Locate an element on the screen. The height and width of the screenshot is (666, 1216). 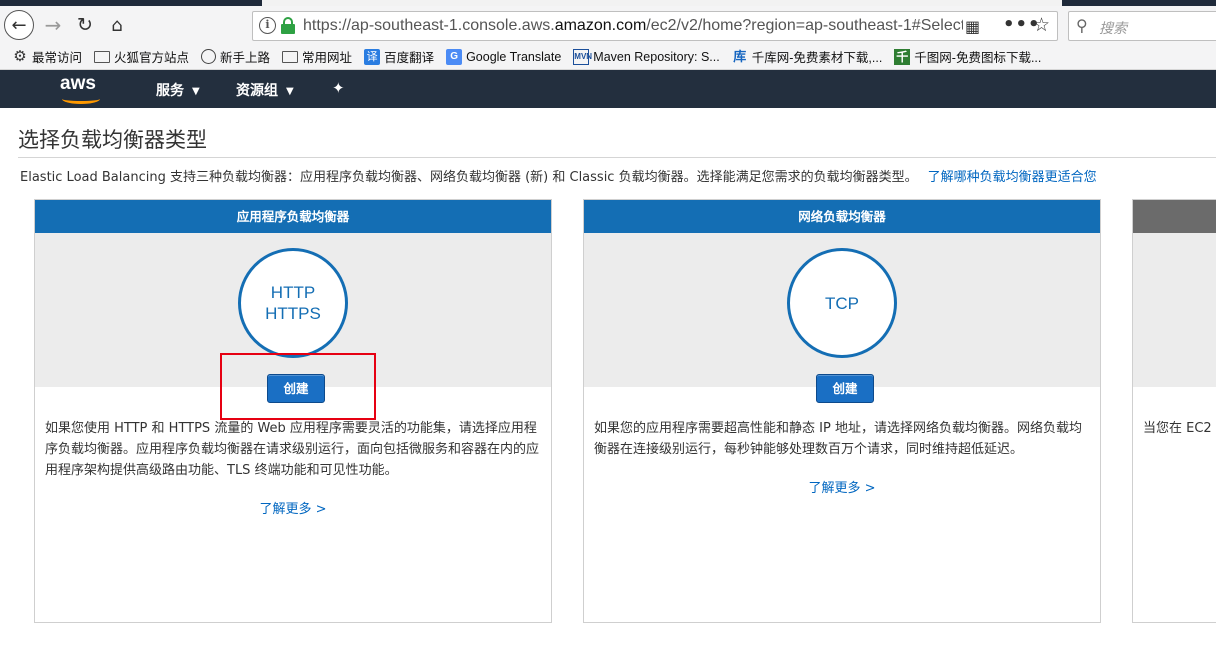
aws-logo: aws is located at coordinates (82, 89).